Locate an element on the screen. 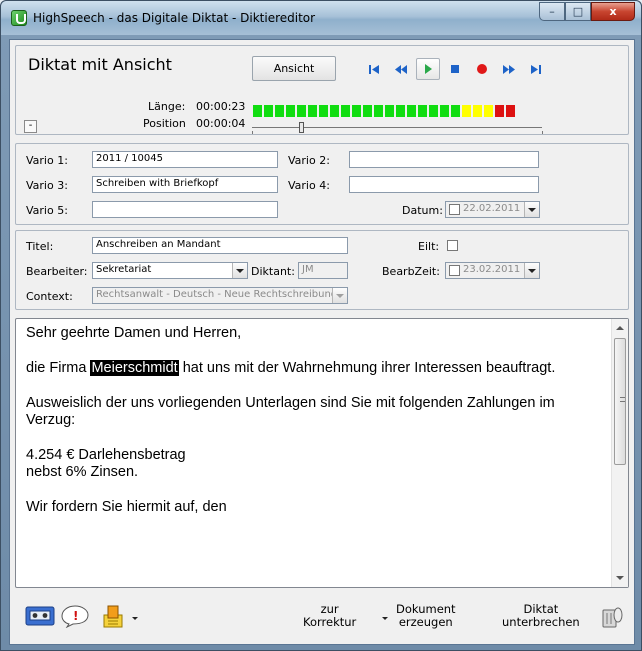 The image size is (642, 651). slider-thumb is located at coordinates (301, 127).